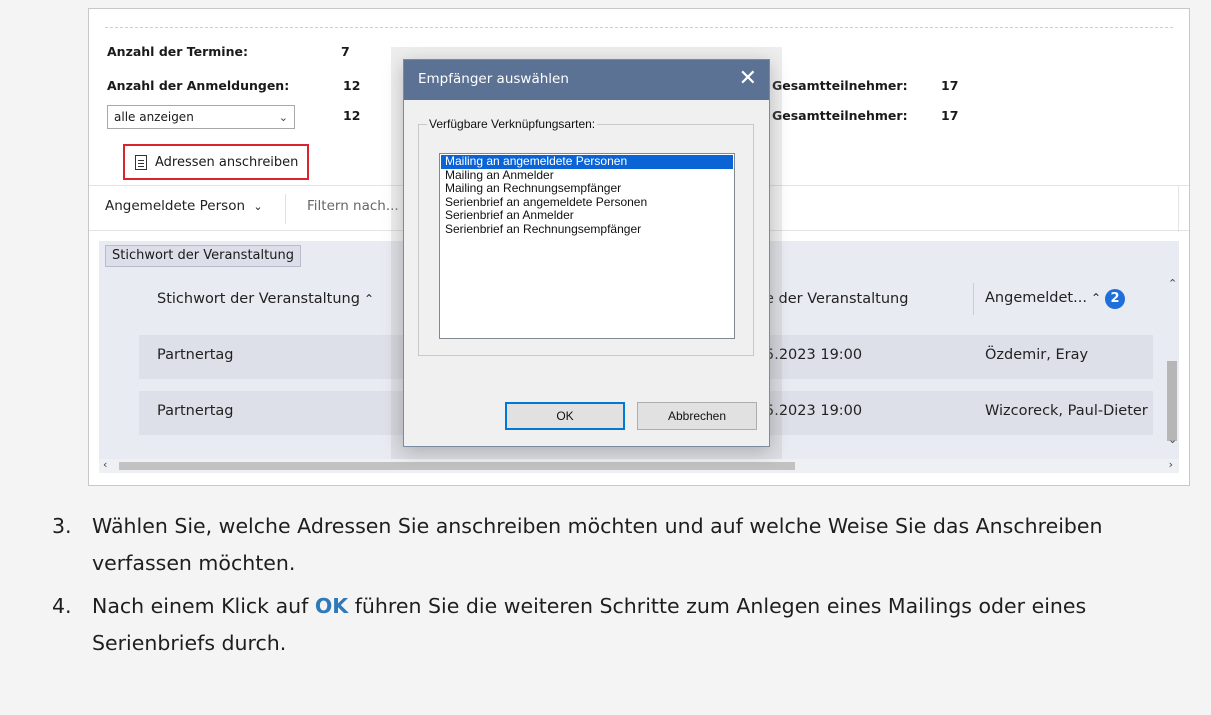 The image size is (1211, 715). What do you see at coordinates (175, 206) in the screenshot?
I see `person-dropdown-label: Angemeldete Person` at bounding box center [175, 206].